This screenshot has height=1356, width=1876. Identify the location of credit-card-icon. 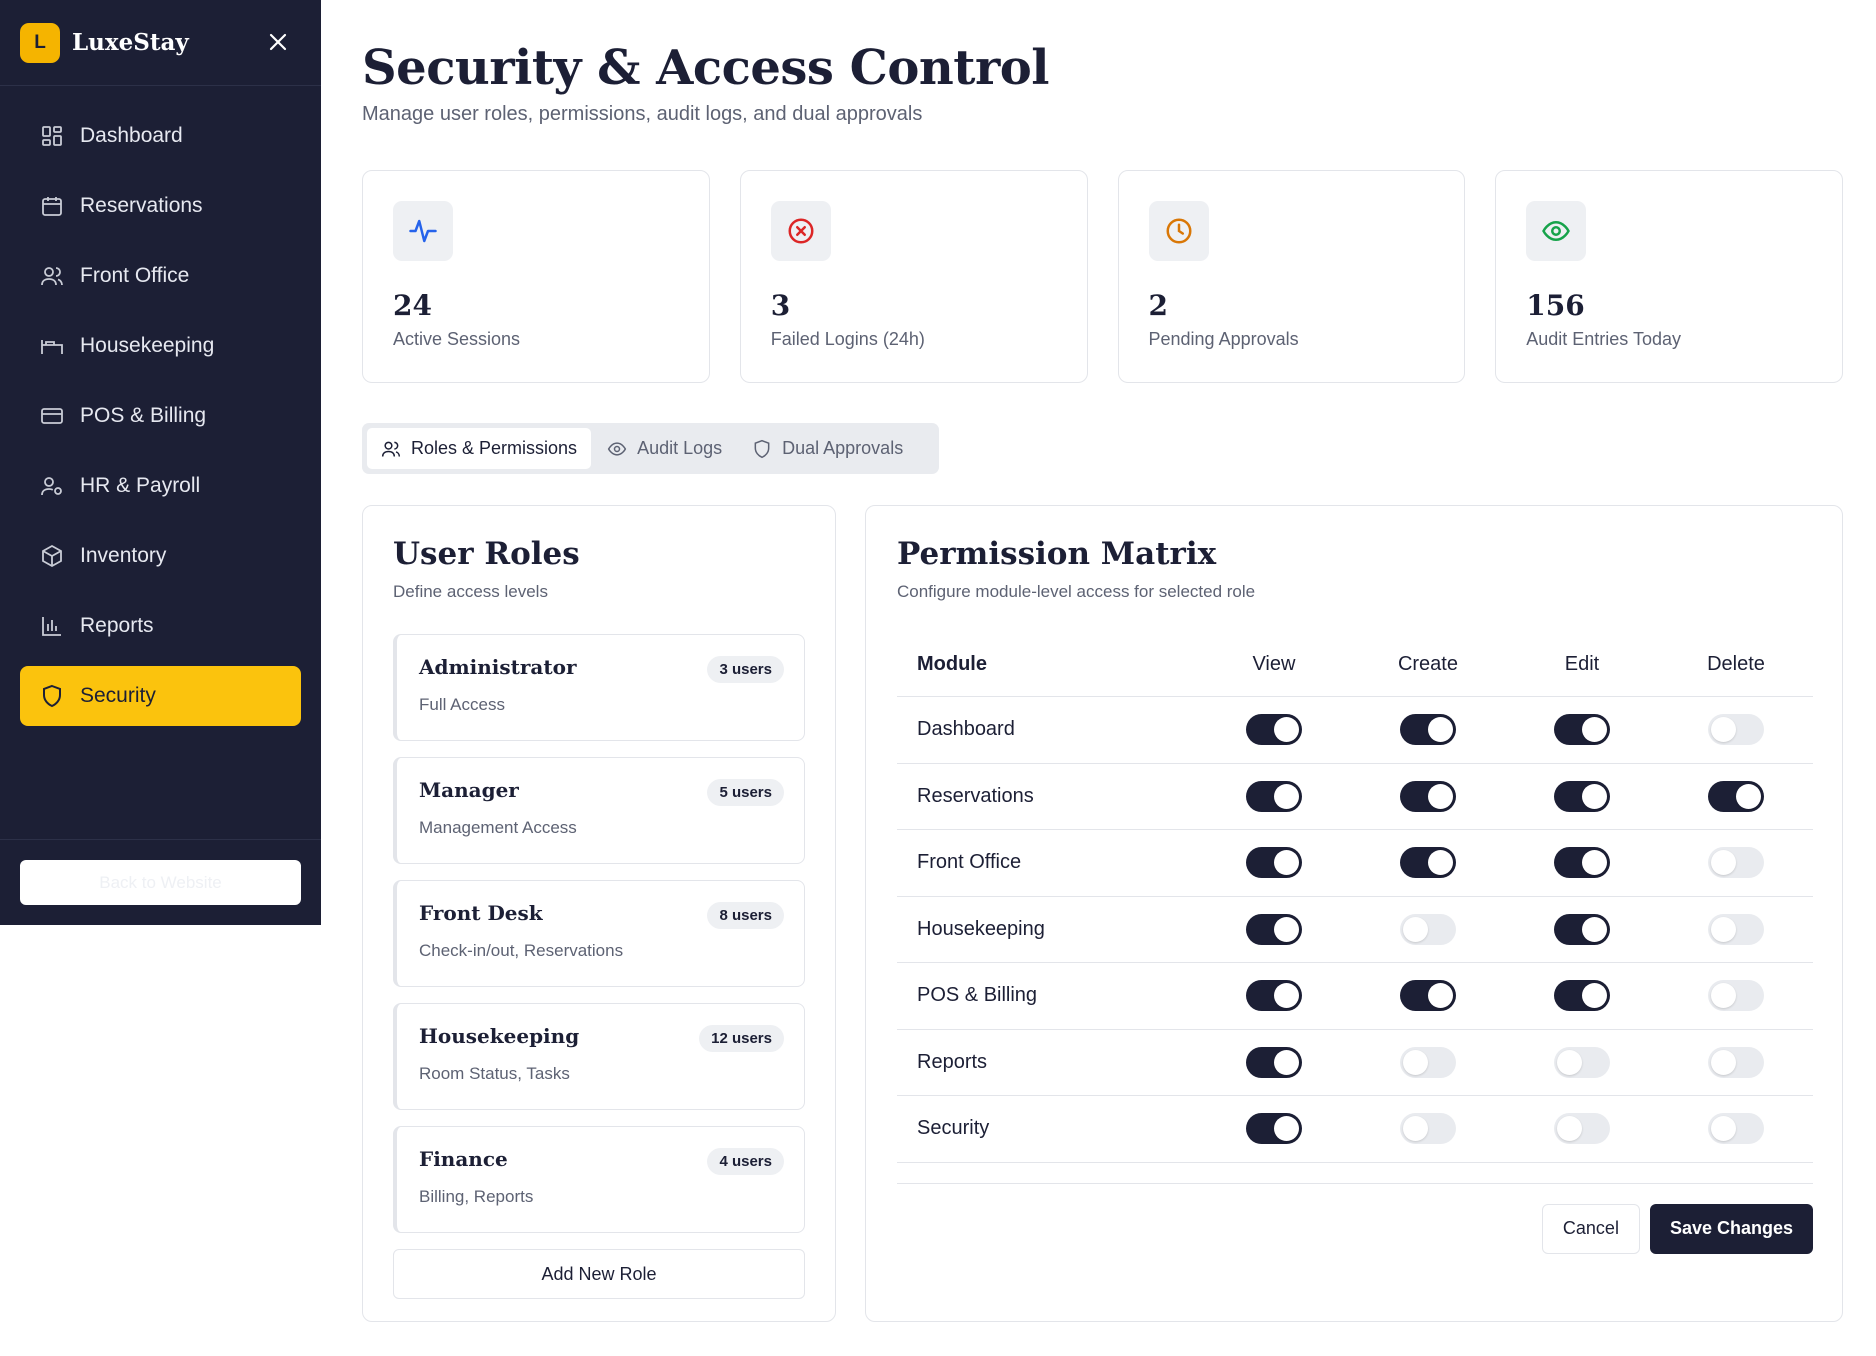
(52, 416).